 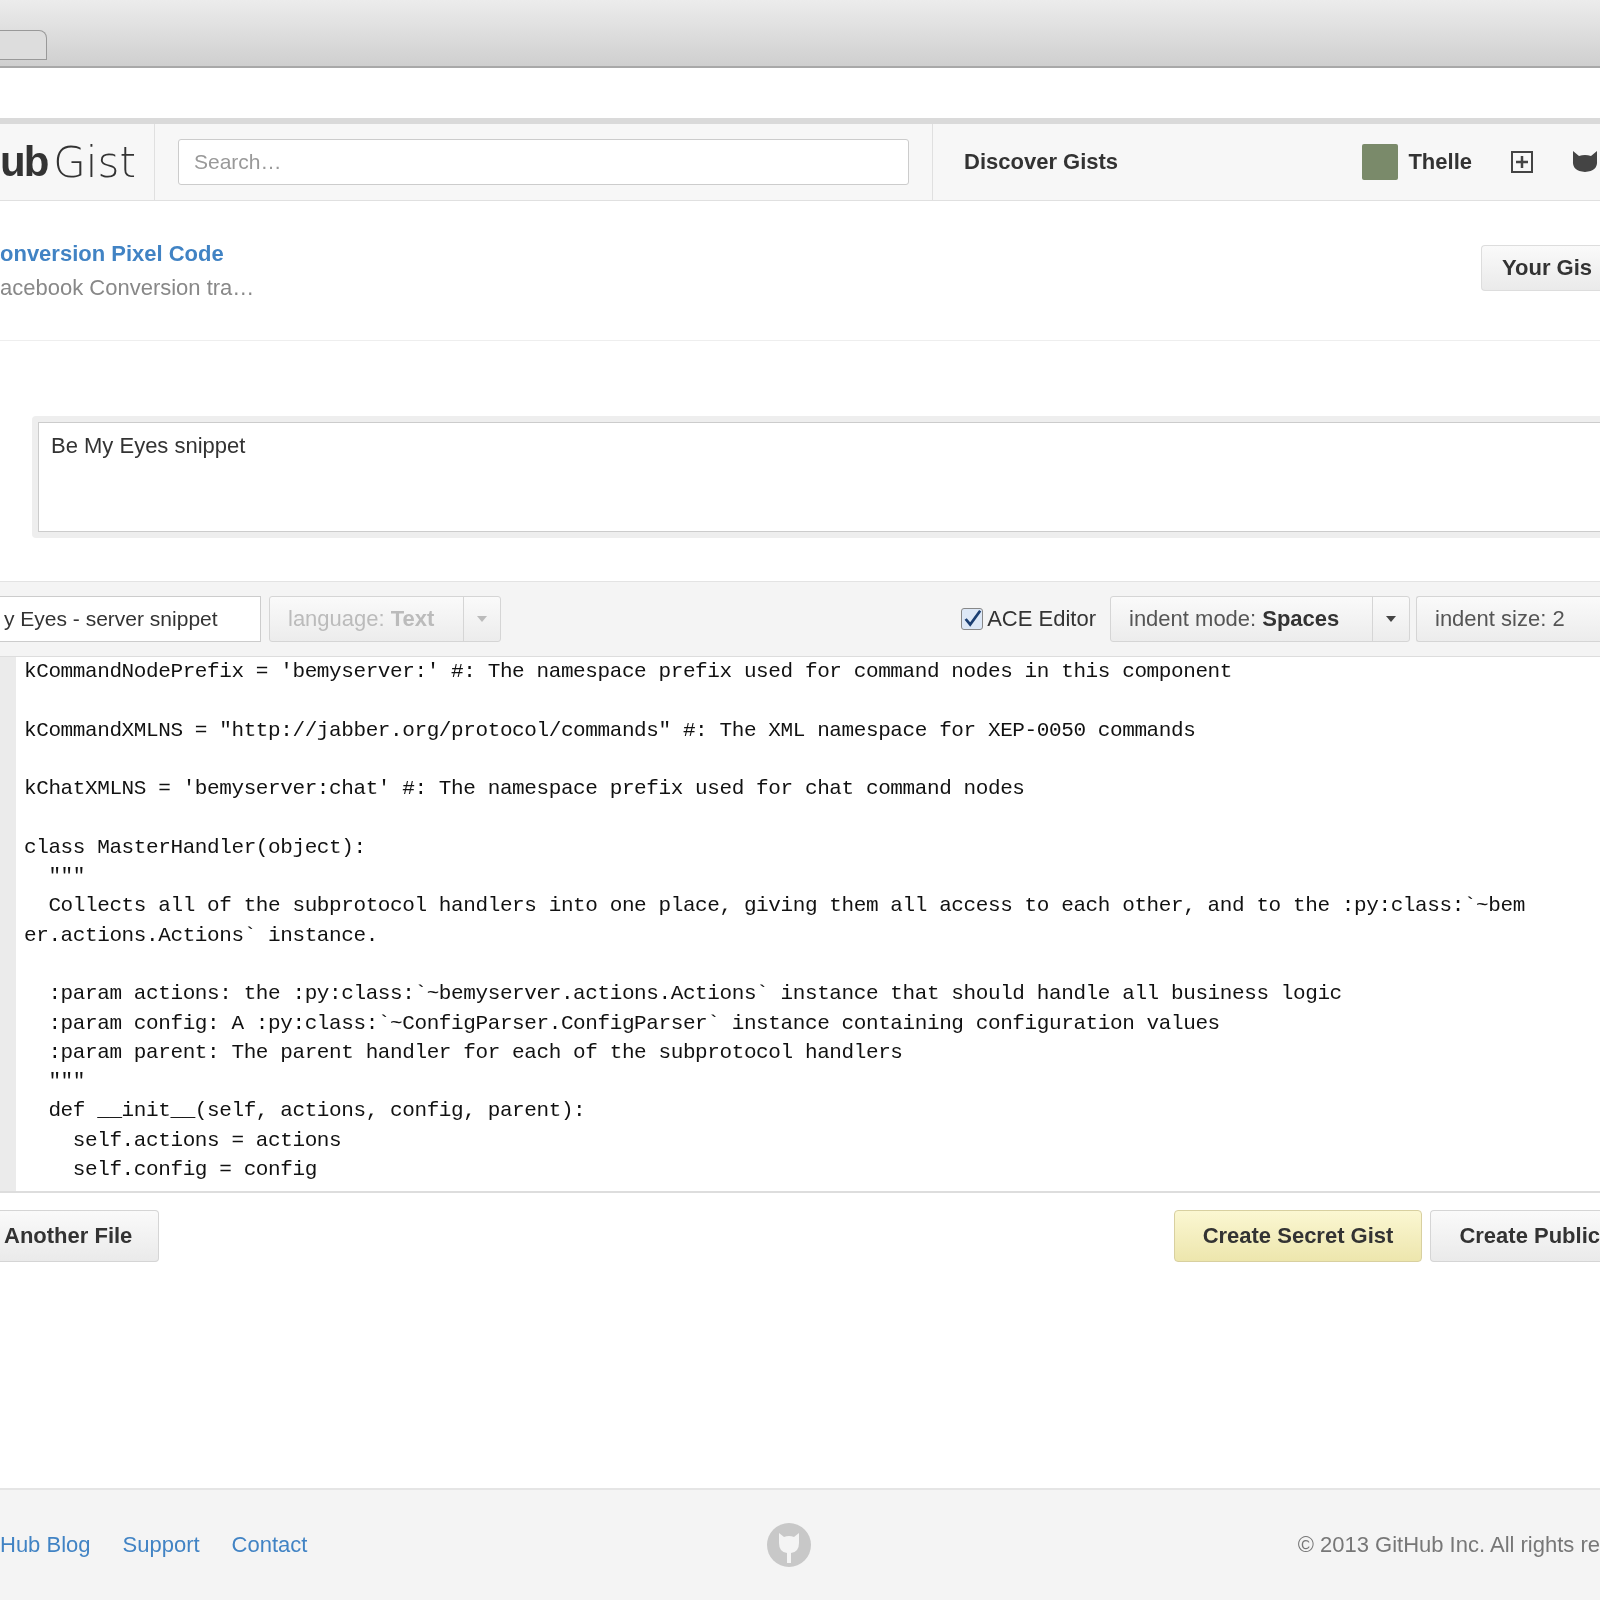 I want to click on create-secret-gist-button: Create Secret Gist, so click(x=1298, y=1236).